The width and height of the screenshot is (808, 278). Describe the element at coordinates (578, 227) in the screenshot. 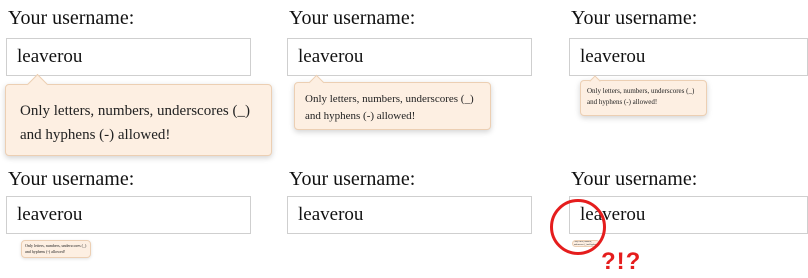

I see `highlight-circle` at that location.